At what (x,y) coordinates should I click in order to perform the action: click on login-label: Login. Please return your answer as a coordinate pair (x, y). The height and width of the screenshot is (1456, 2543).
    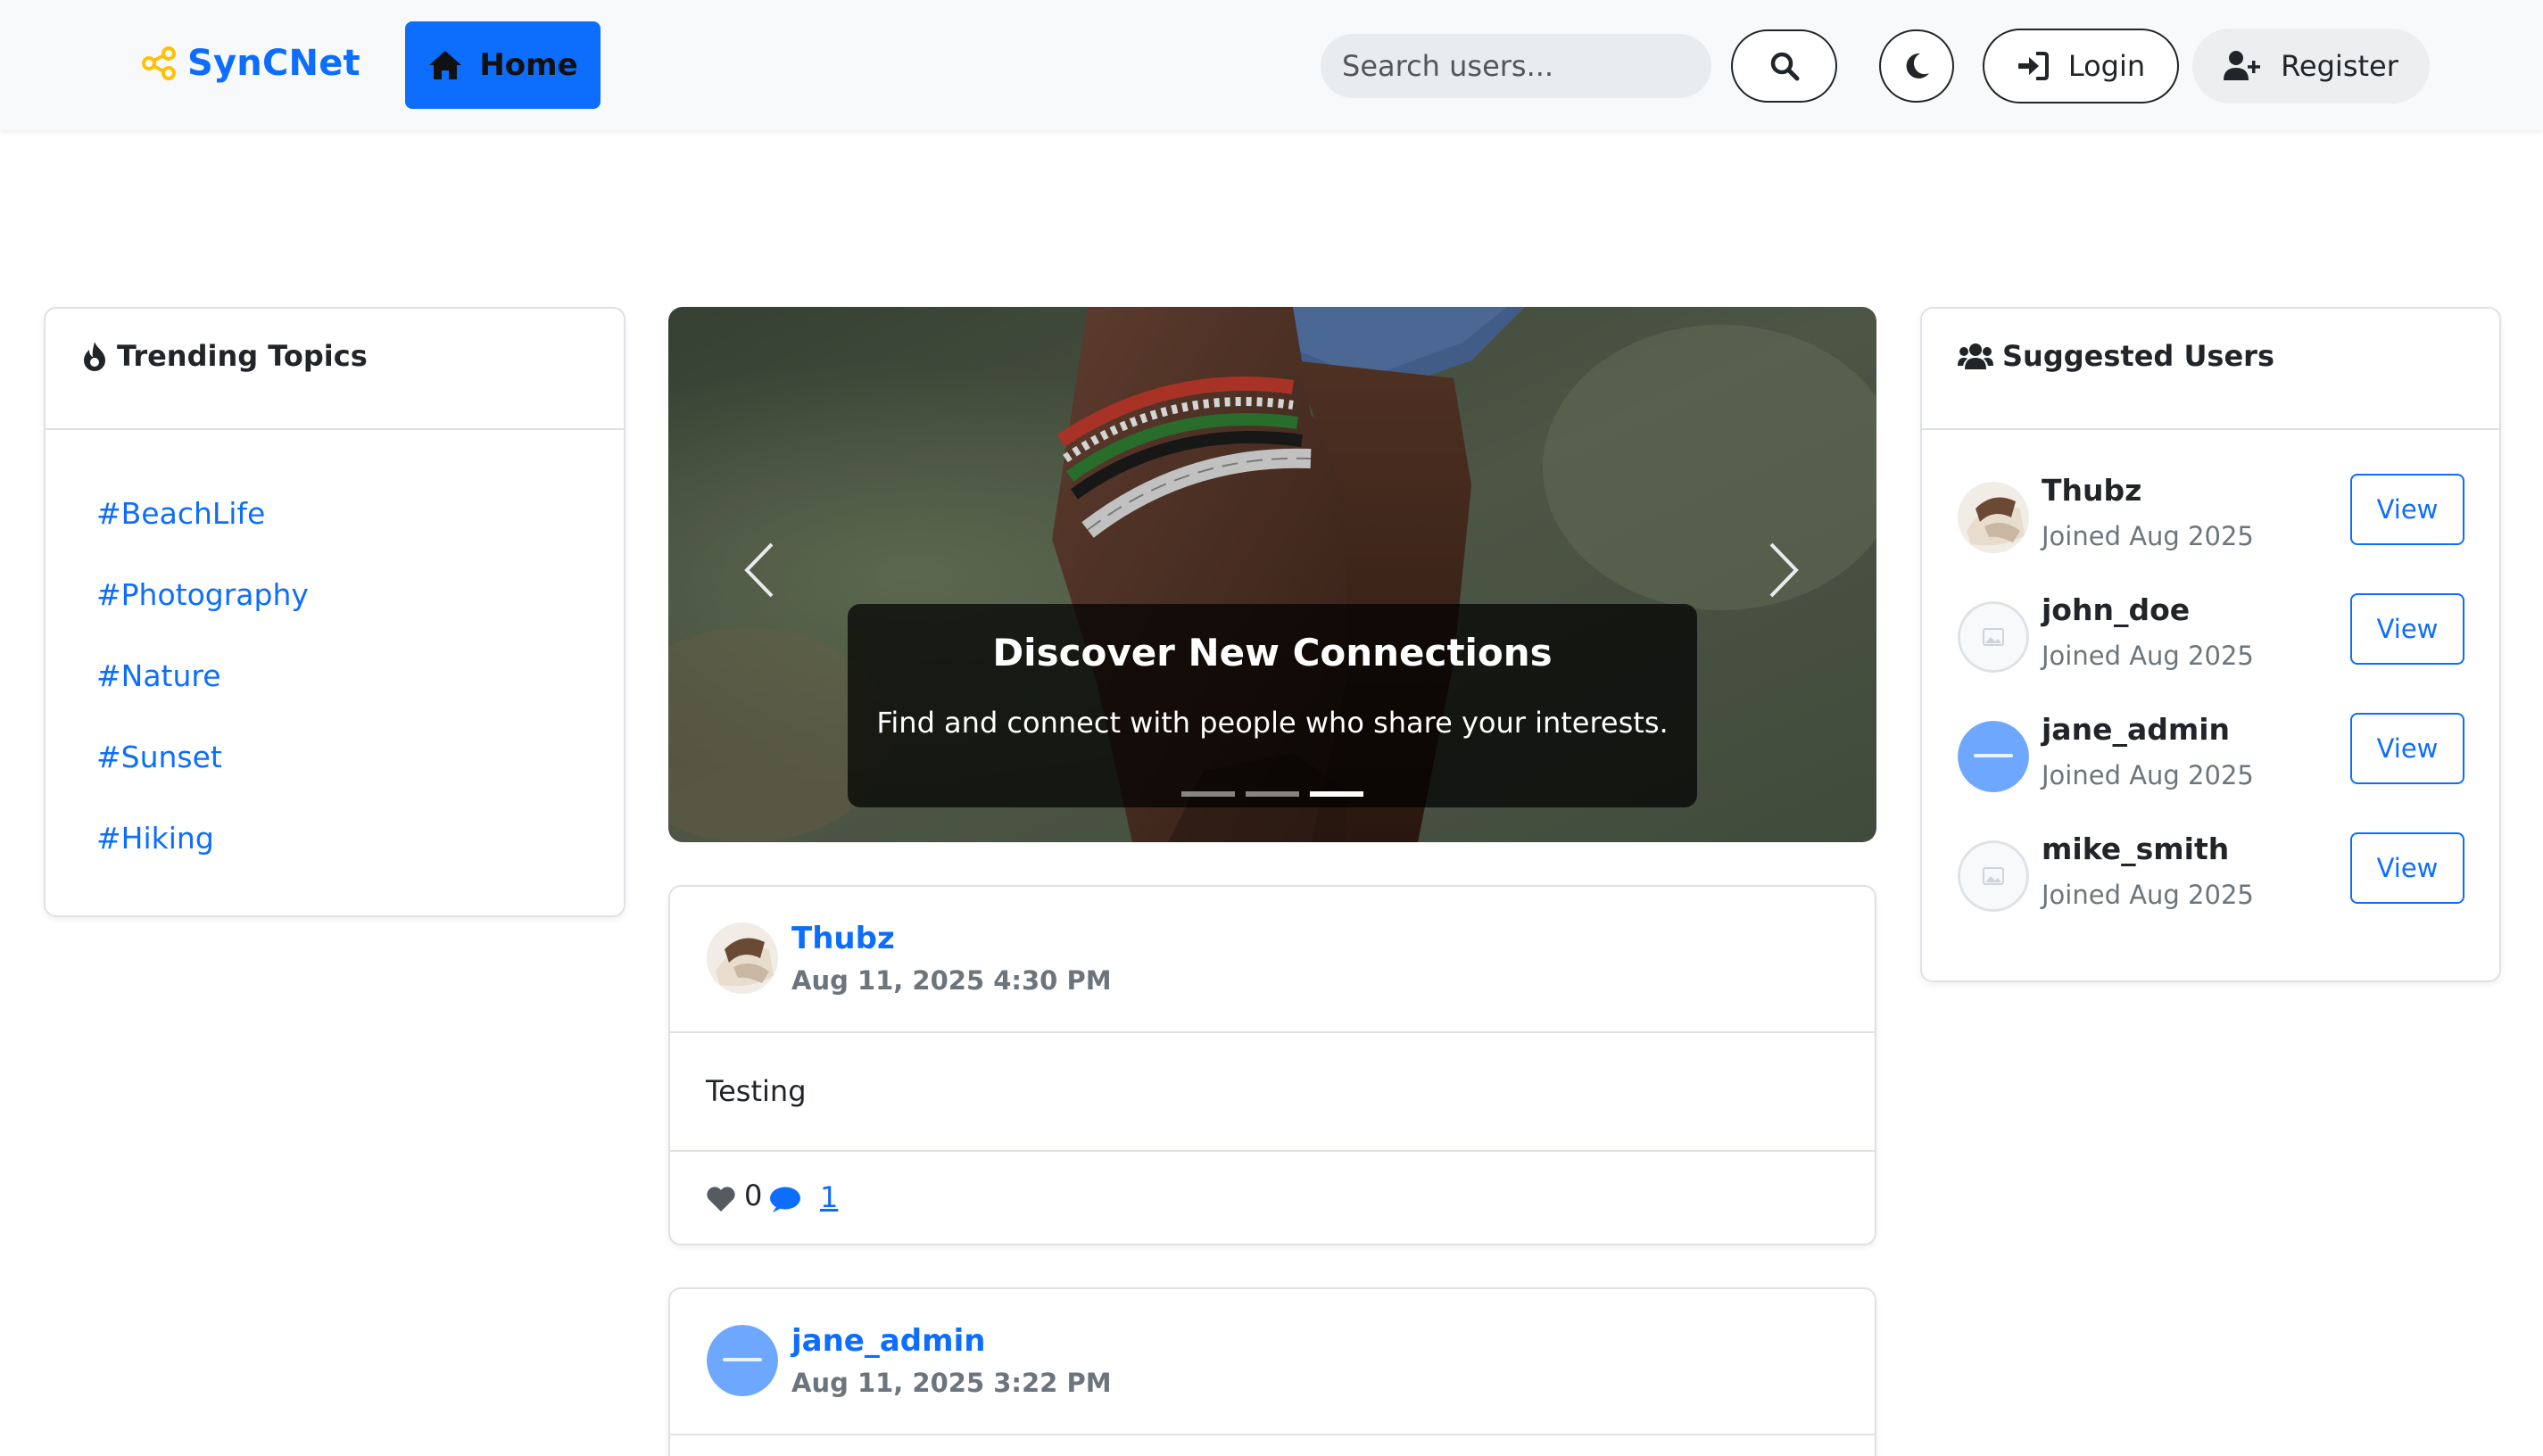
    Looking at the image, I should click on (2106, 66).